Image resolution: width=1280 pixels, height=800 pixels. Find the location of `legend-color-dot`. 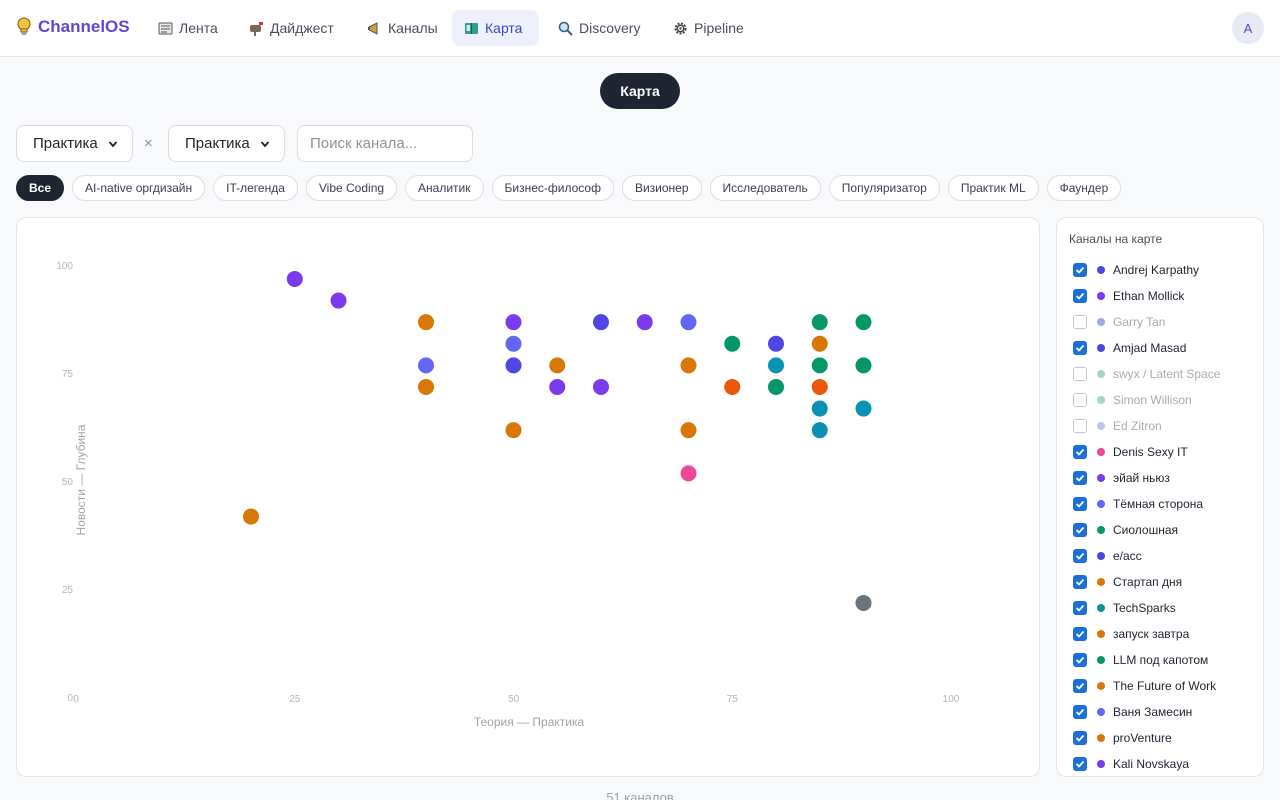

legend-color-dot is located at coordinates (1101, 348).